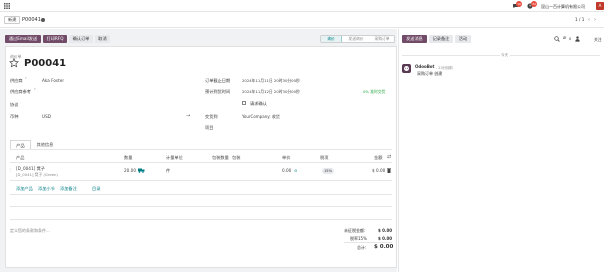  Describe the element at coordinates (112, 105) in the screenshot. I see `agreement-field` at that location.